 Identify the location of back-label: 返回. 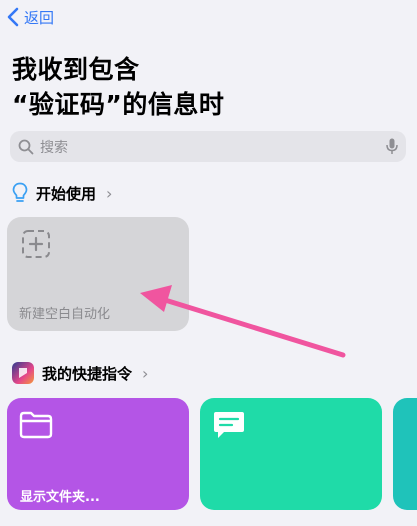
(39, 17).